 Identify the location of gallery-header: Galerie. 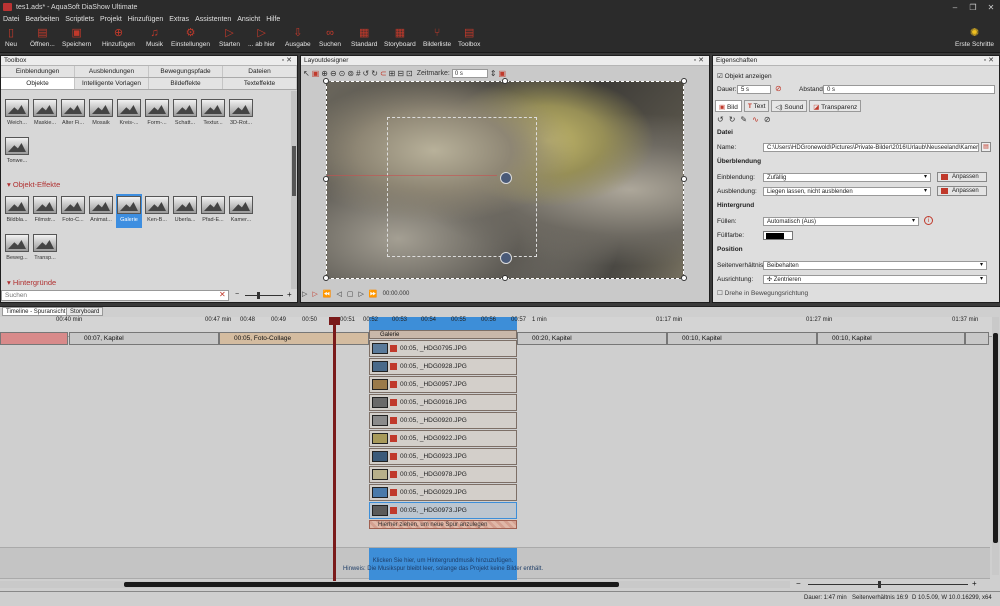
(443, 334).